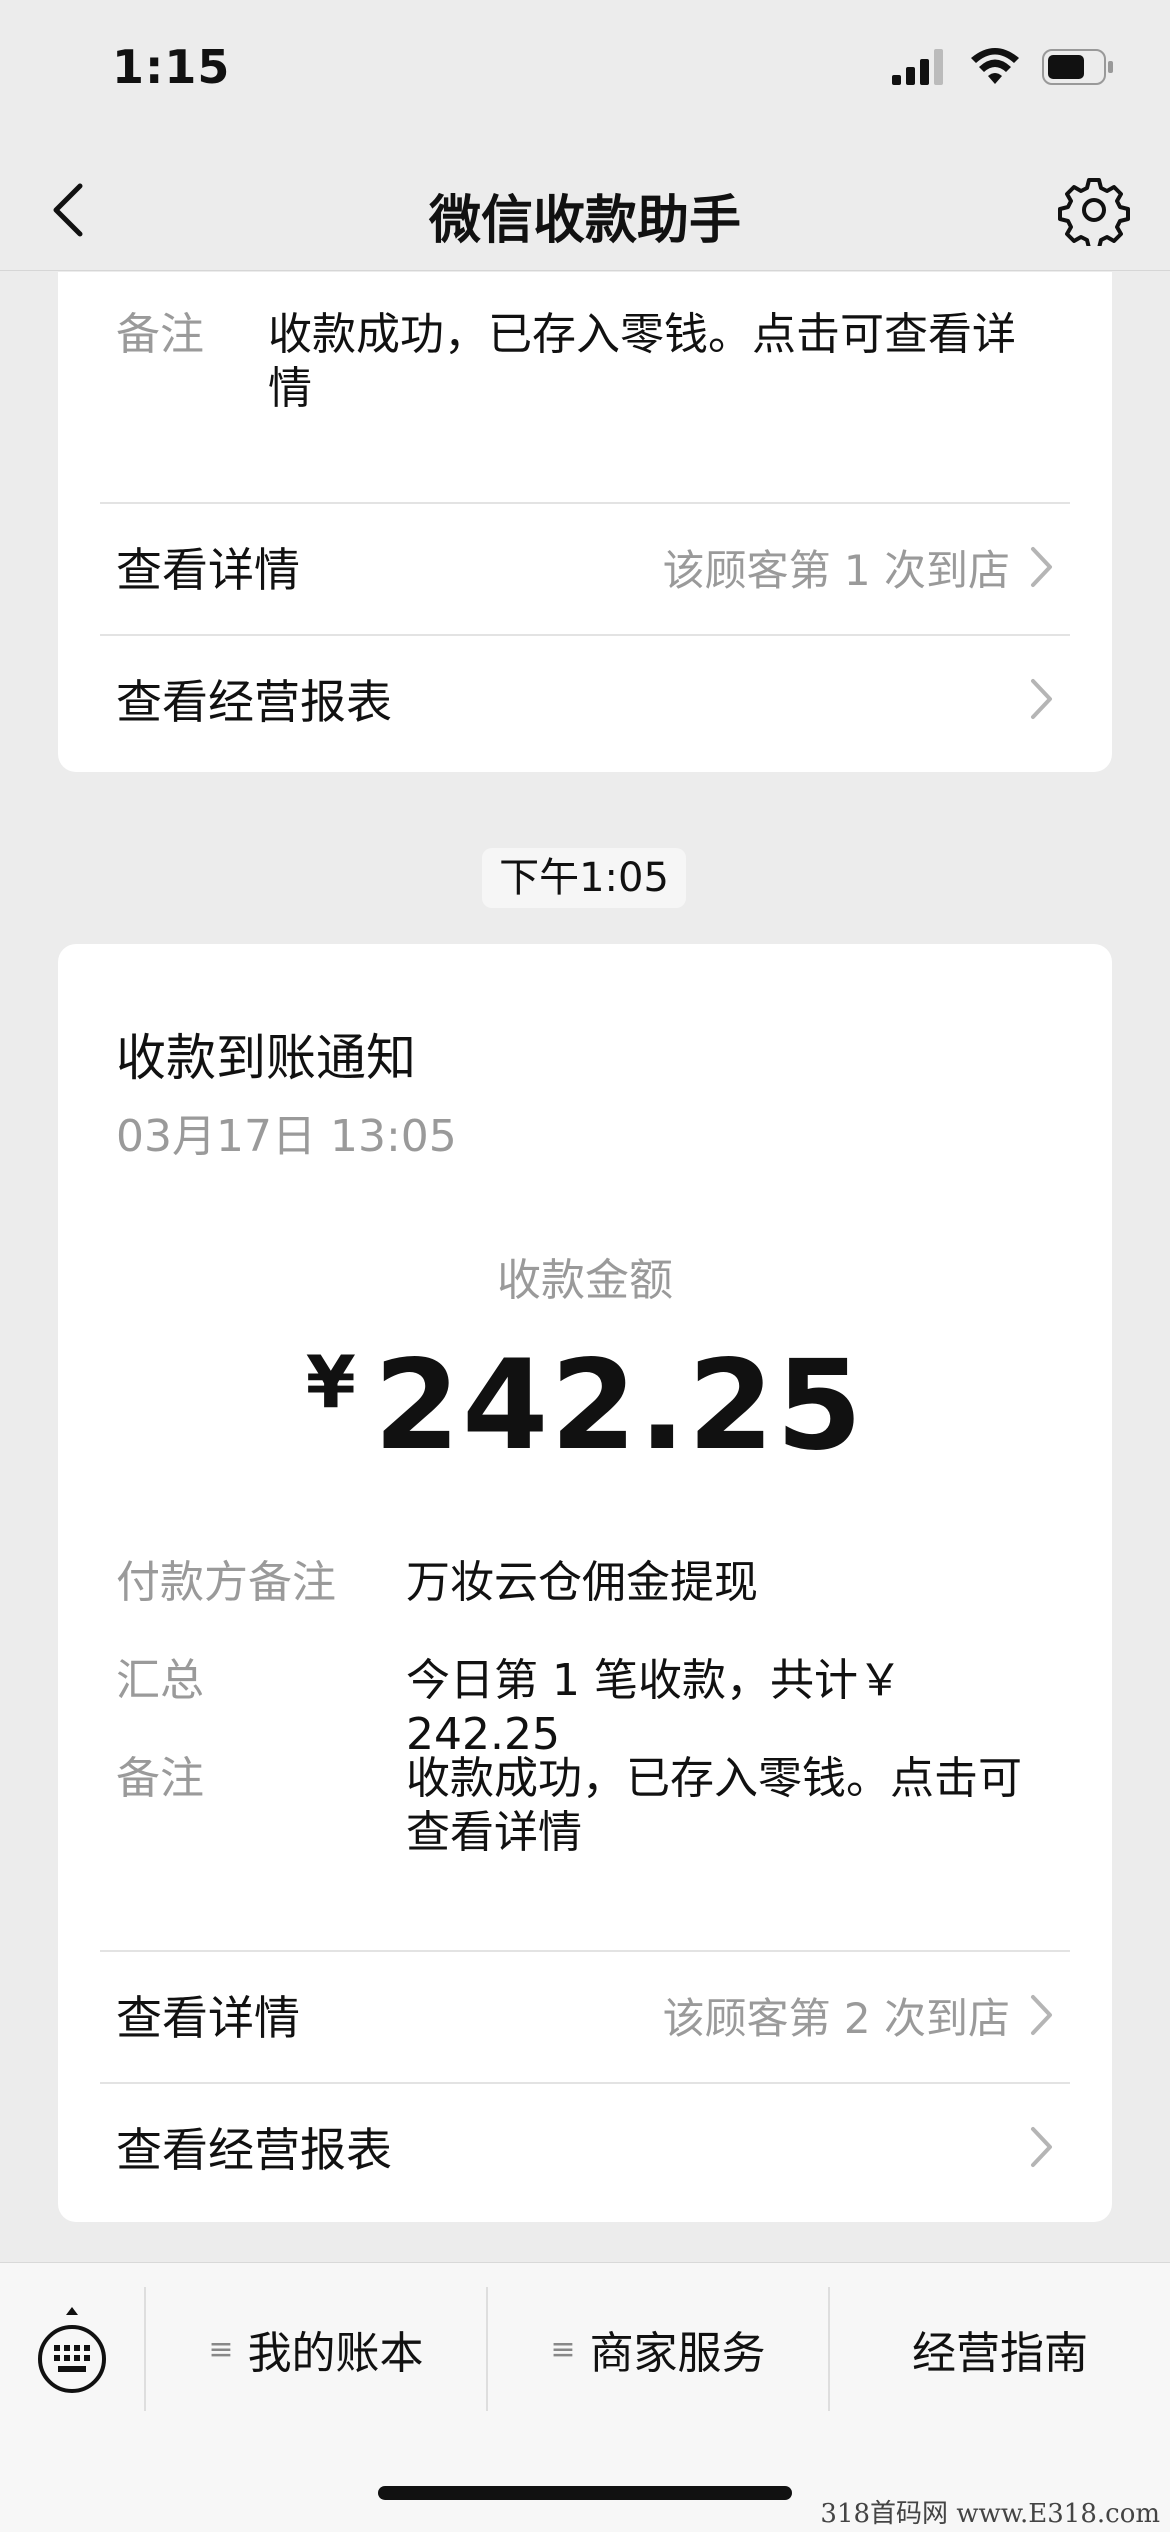  Describe the element at coordinates (585, 1280) in the screenshot. I see `amount-label: 收款金额` at that location.